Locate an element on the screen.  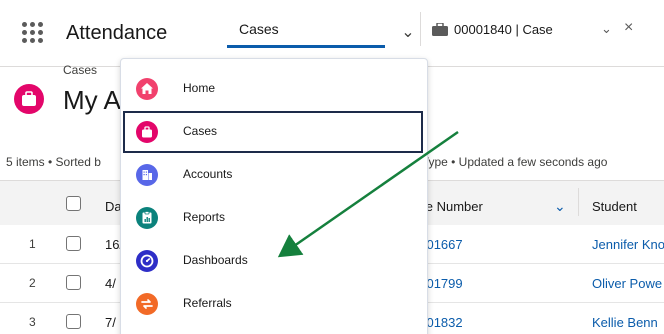
cell-student-link: Jennifer Kno is located at coordinates (628, 244).